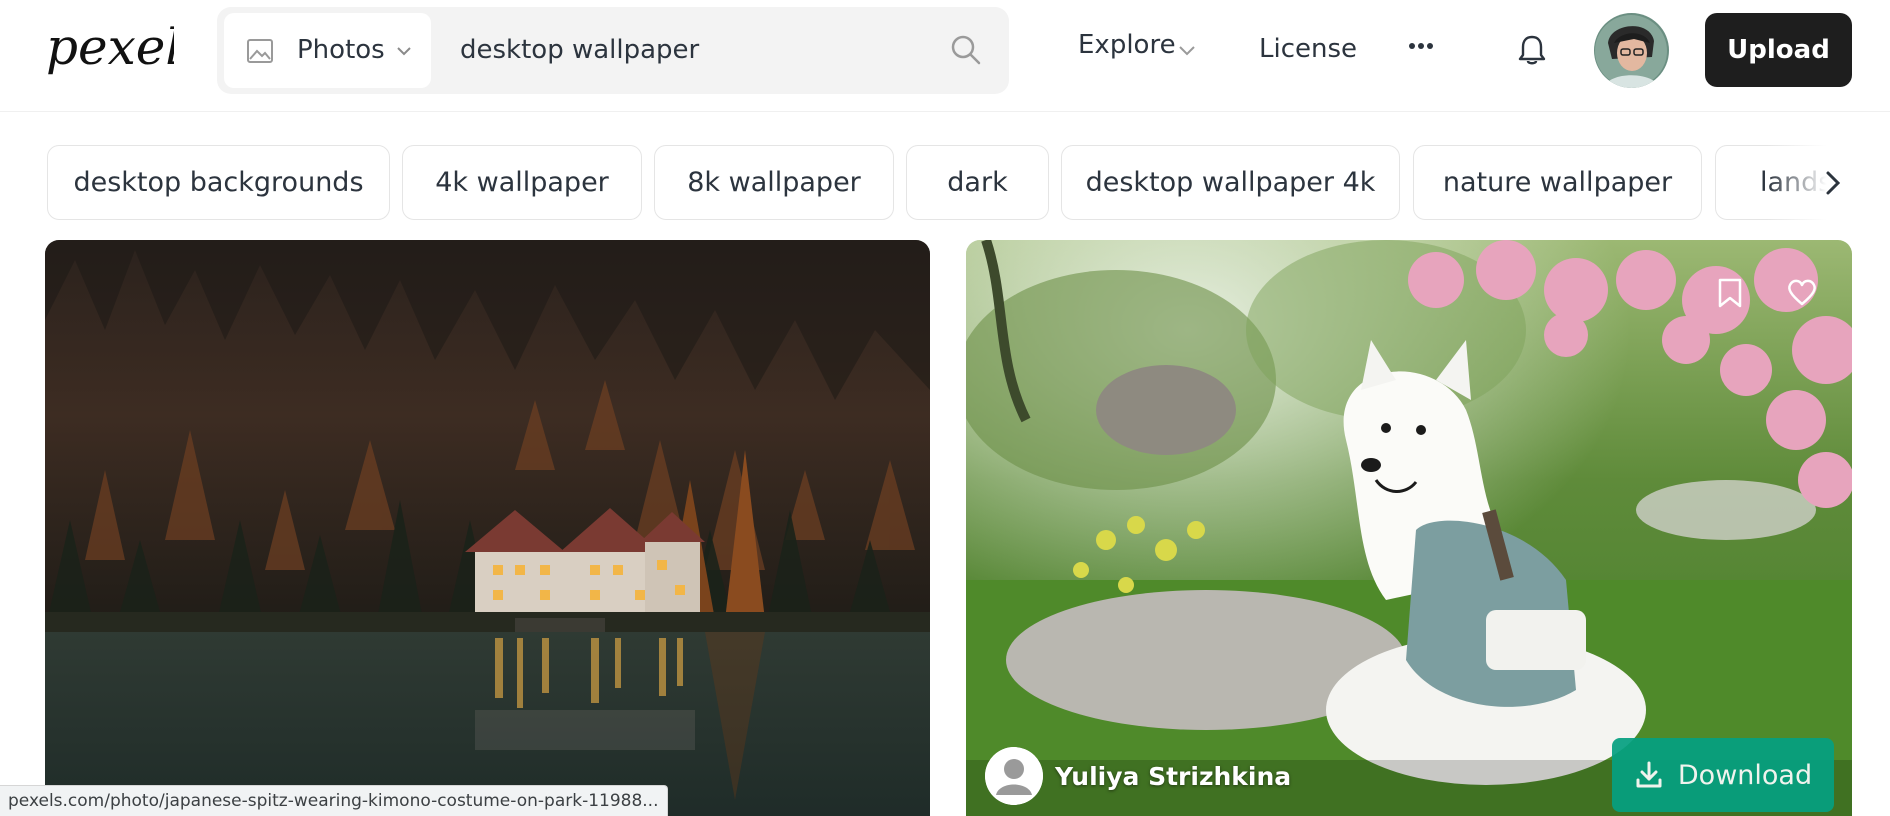 Image resolution: width=1890 pixels, height=816 pixels. Describe the element at coordinates (1833, 183) in the screenshot. I see `chevron-right-icon` at that location.